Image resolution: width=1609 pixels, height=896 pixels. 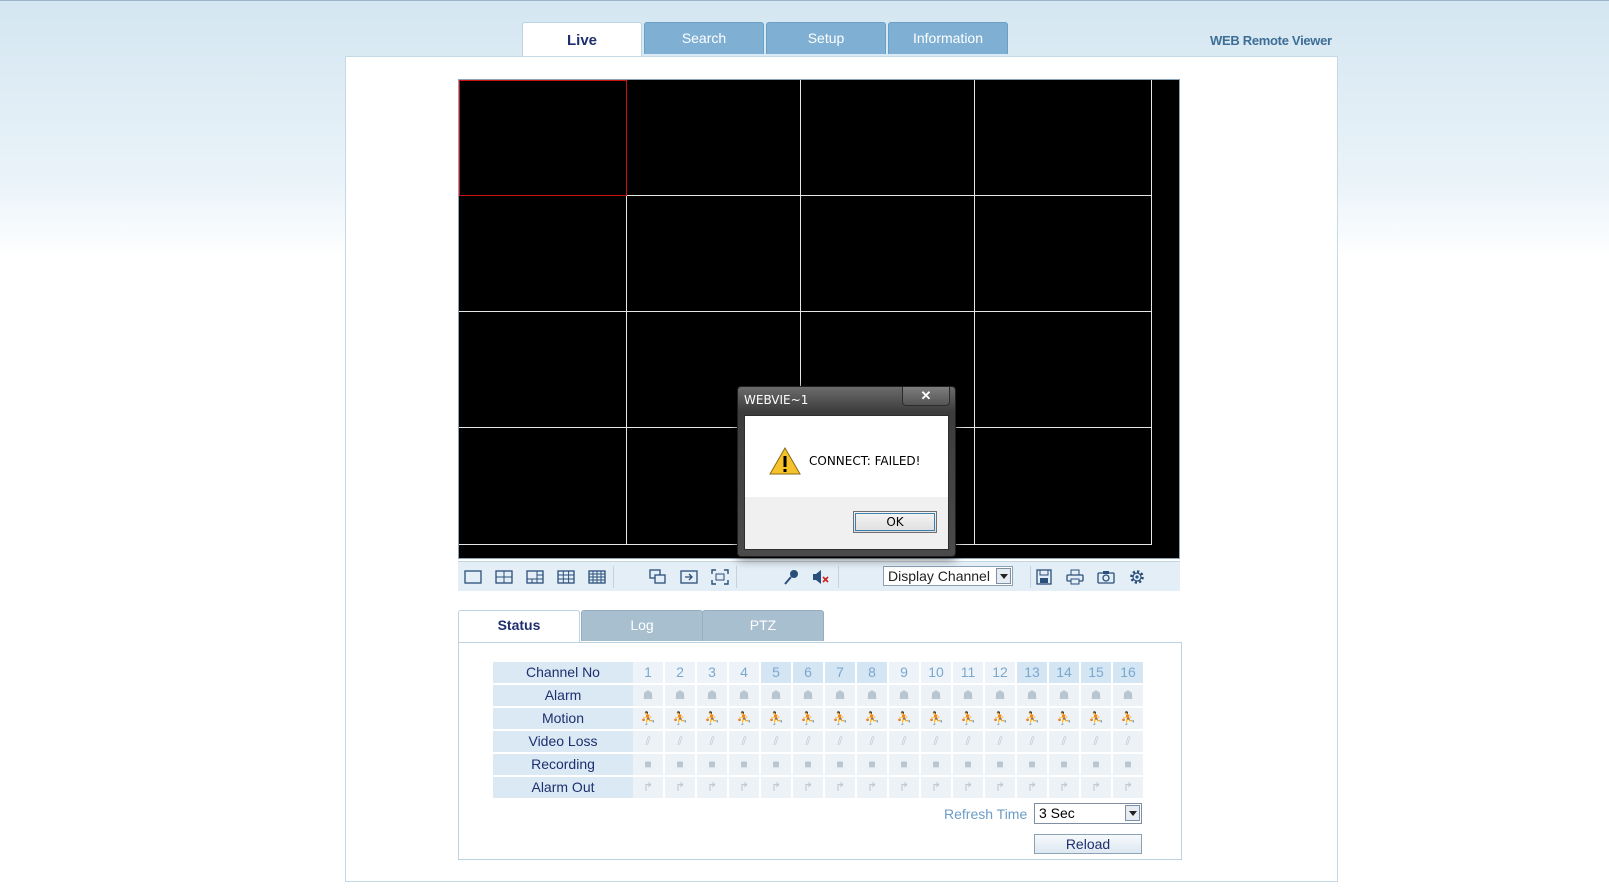 I want to click on save-icon, so click(x=1044, y=577).